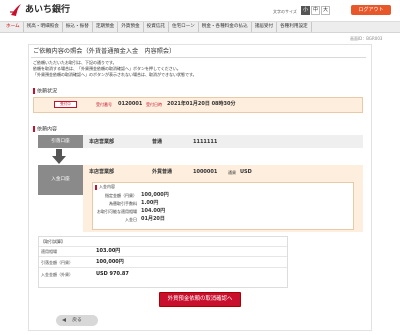 The height and width of the screenshot is (335, 400). What do you see at coordinates (53, 241) in the screenshot?
I see `conversion-heading: 【取引試算】` at bounding box center [53, 241].